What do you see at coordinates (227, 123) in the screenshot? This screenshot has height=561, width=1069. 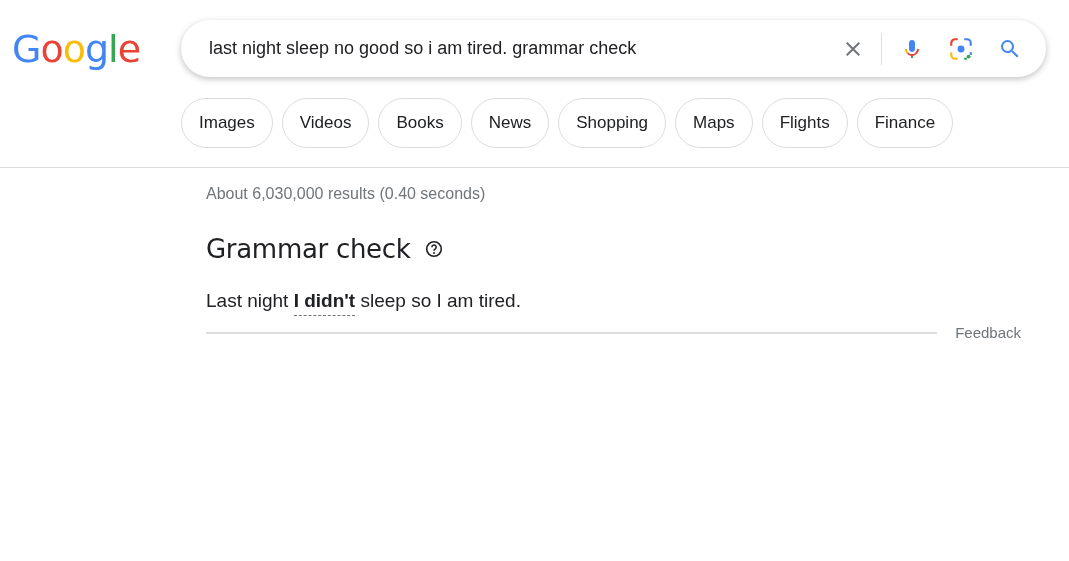 I see `filter-chip: Images` at bounding box center [227, 123].